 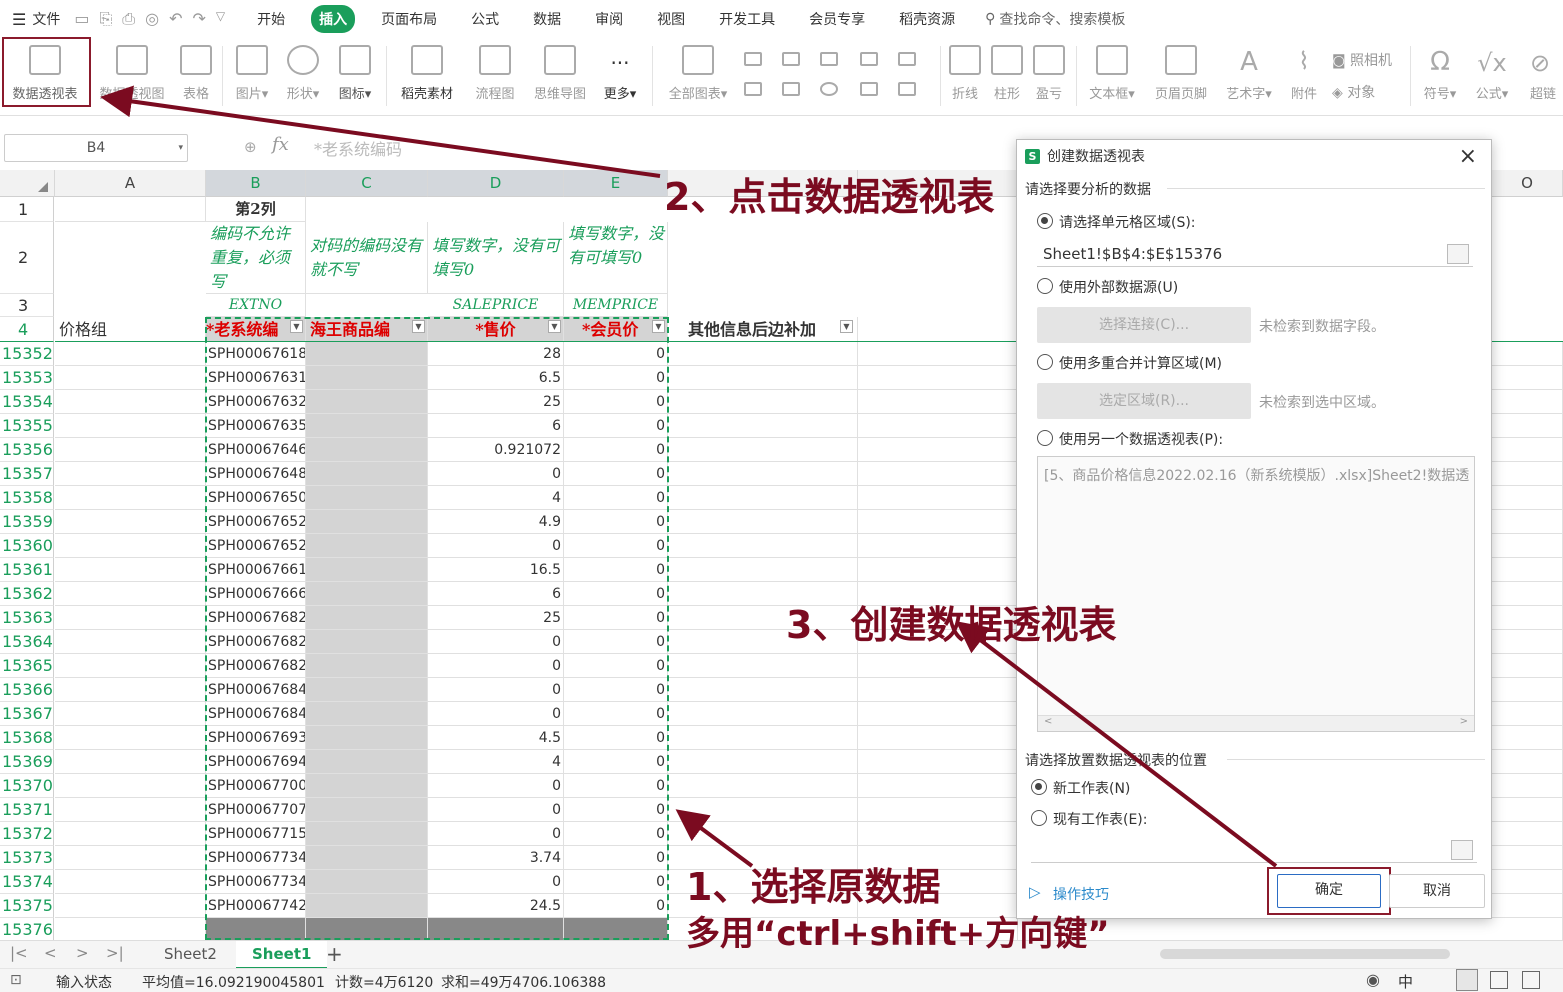 What do you see at coordinates (1116, 744) in the screenshot?
I see `arrow-to-dialog` at bounding box center [1116, 744].